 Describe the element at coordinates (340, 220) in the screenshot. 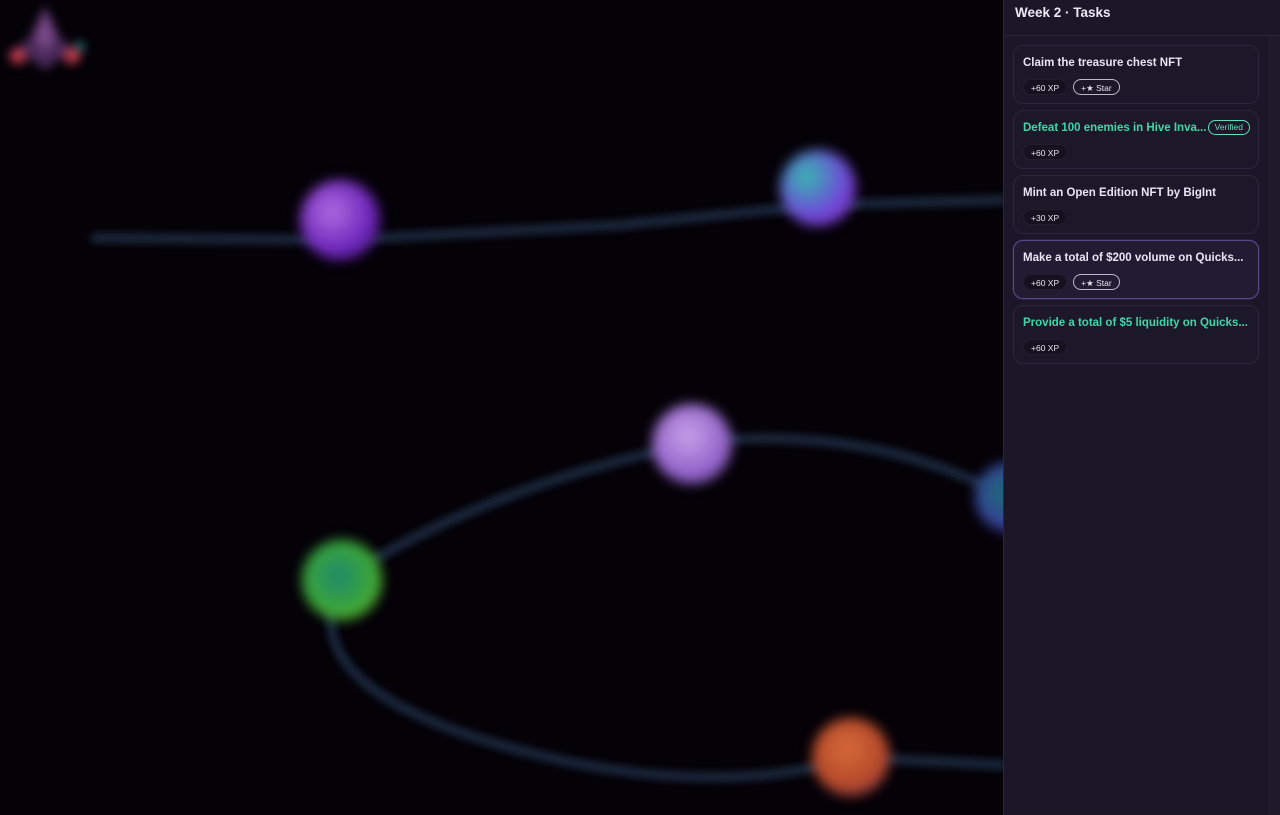

I see `purple-orb-icon` at that location.